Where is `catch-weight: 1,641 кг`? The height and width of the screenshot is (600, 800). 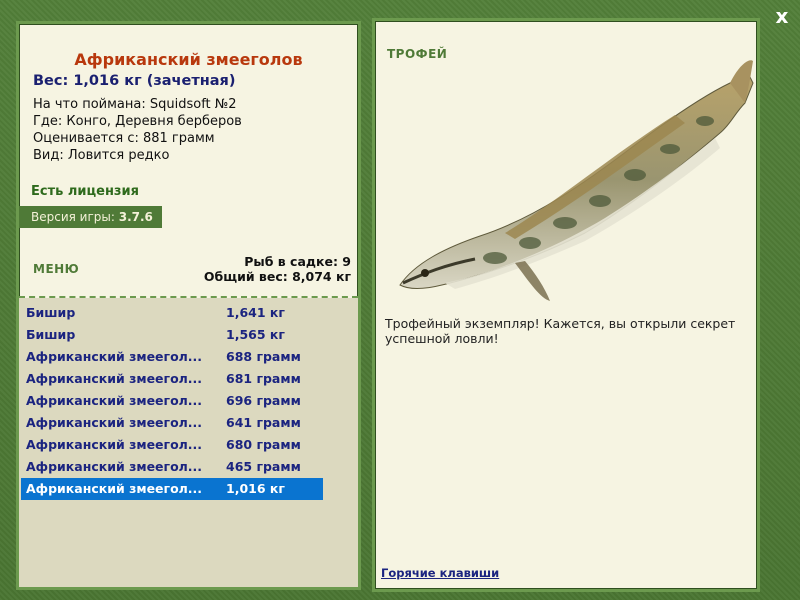
catch-weight: 1,641 кг is located at coordinates (255, 312).